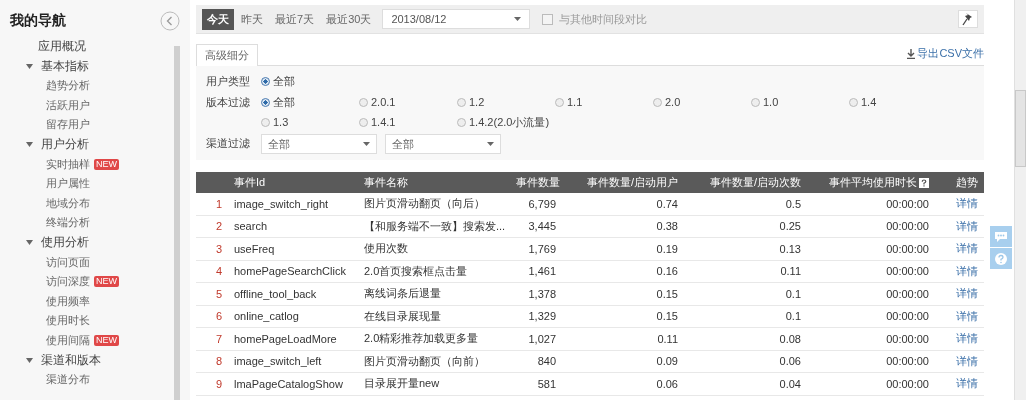  Describe the element at coordinates (68, 86) in the screenshot. I see `nav-item: 趋势分析` at that location.